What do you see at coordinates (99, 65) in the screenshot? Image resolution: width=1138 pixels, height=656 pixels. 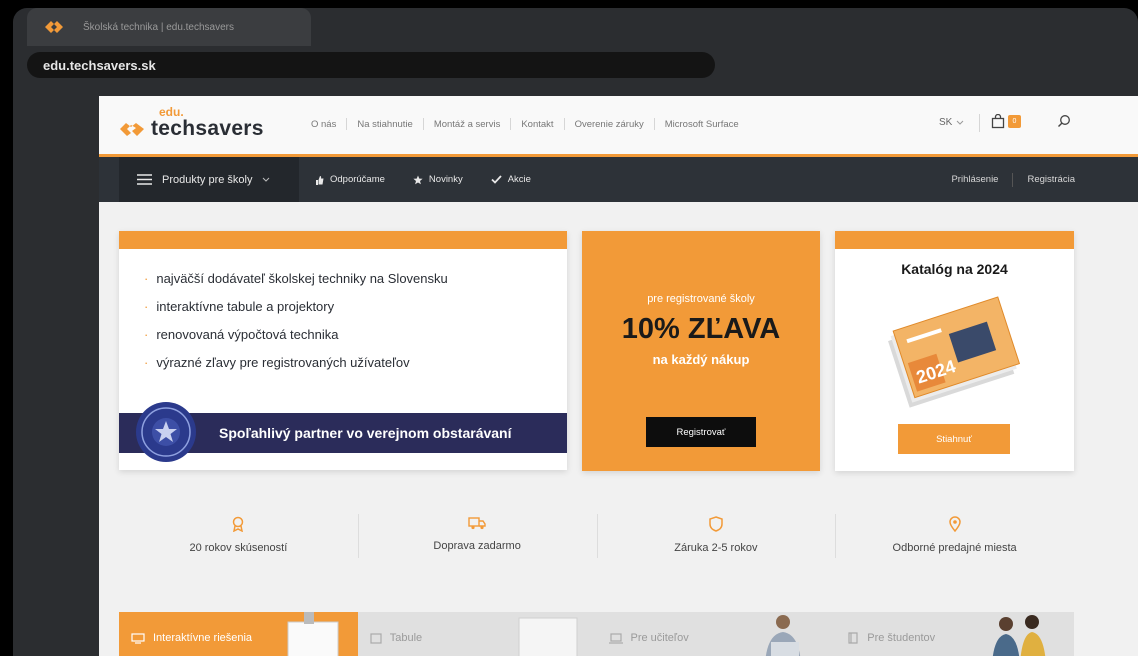 I see `url-text: edu.techsavers.sk` at bounding box center [99, 65].